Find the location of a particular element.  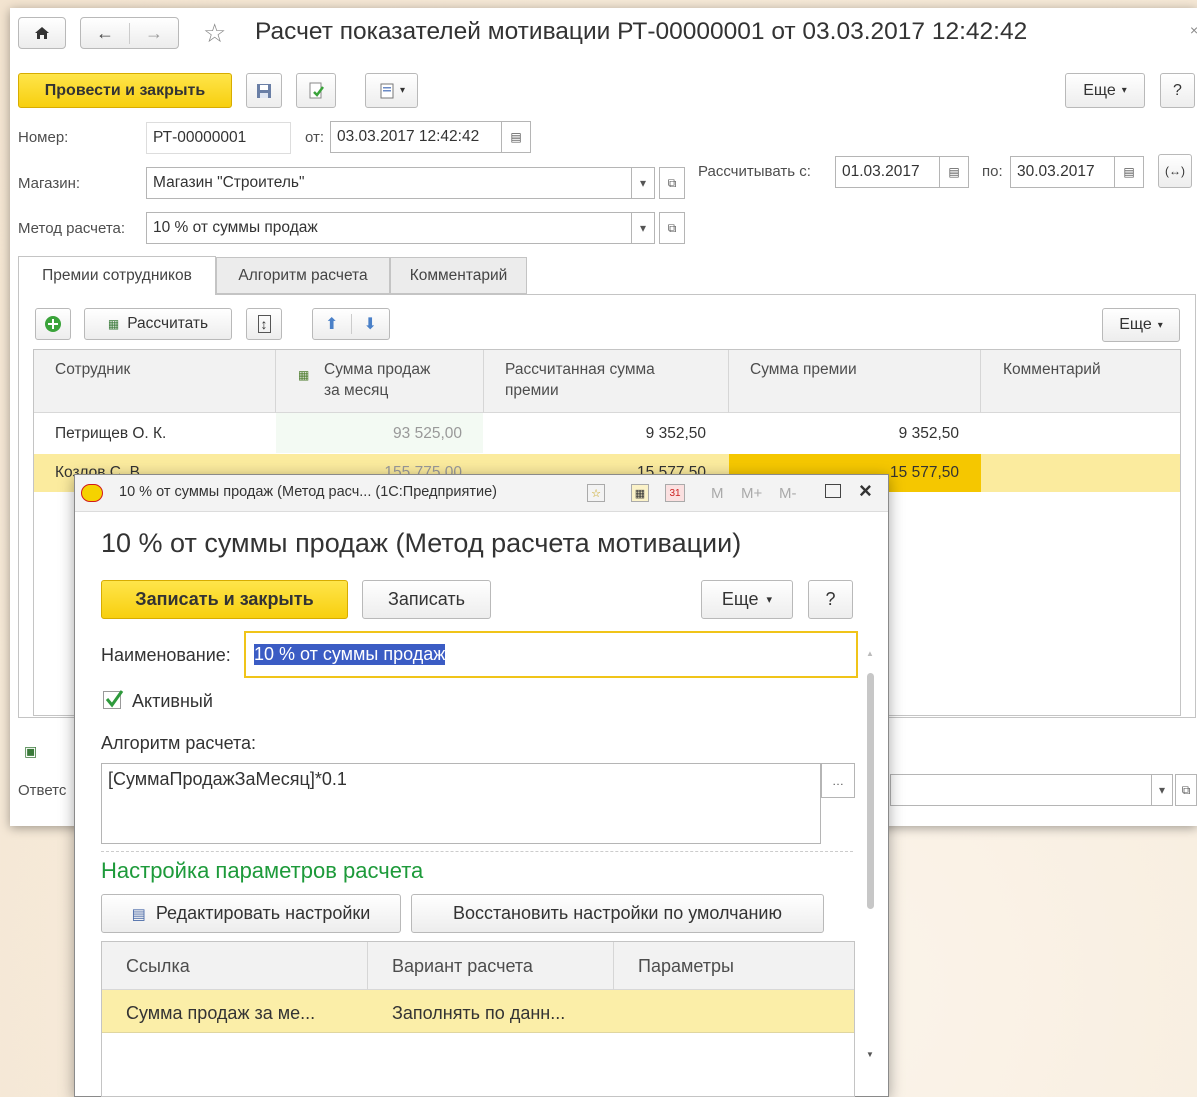

period-select-button: (↔) is located at coordinates (1175, 171).